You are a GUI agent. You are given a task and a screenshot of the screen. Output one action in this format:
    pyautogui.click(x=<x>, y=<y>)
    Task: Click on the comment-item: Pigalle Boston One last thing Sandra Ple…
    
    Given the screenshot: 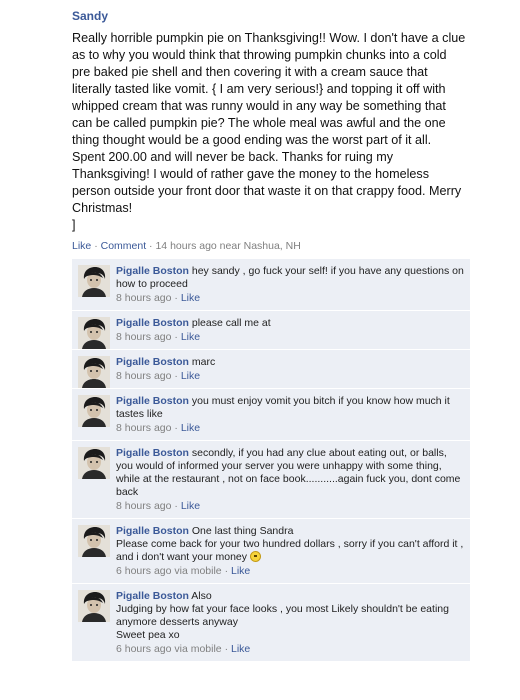 What is the action you would take?
    pyautogui.click(x=271, y=551)
    